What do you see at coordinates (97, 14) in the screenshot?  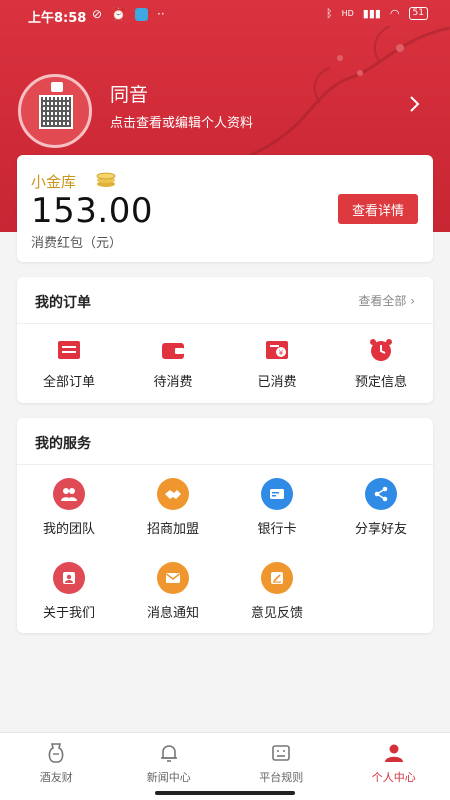 I see `mute-icon: ⊘` at bounding box center [97, 14].